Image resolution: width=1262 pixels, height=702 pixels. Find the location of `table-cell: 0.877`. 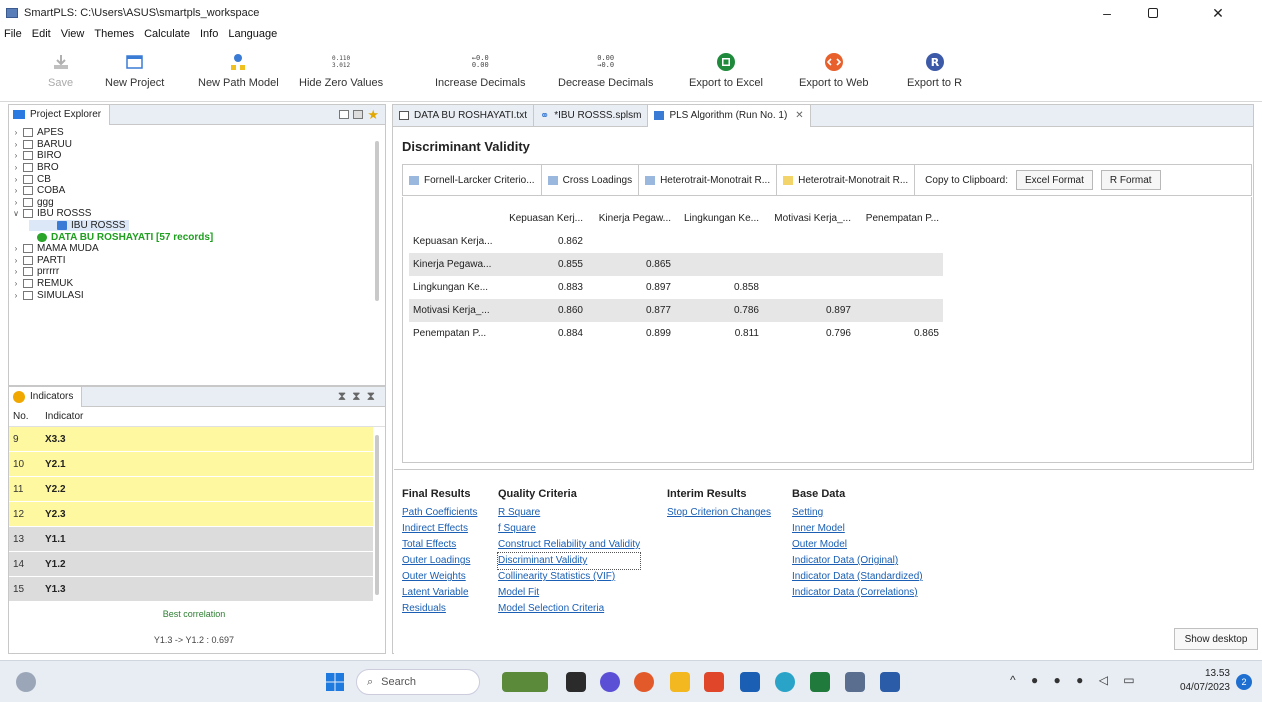

table-cell: 0.877 is located at coordinates (631, 310).